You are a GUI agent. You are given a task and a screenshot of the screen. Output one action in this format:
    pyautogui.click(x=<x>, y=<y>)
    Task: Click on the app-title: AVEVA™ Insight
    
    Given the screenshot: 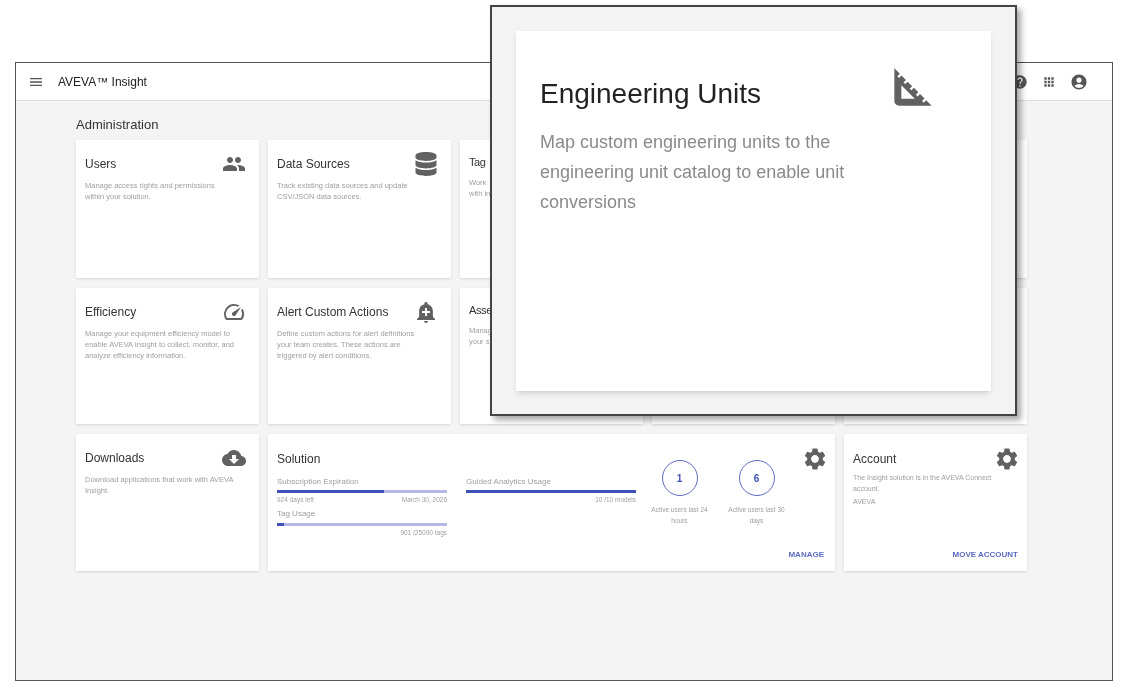 What is the action you would take?
    pyautogui.click(x=102, y=82)
    